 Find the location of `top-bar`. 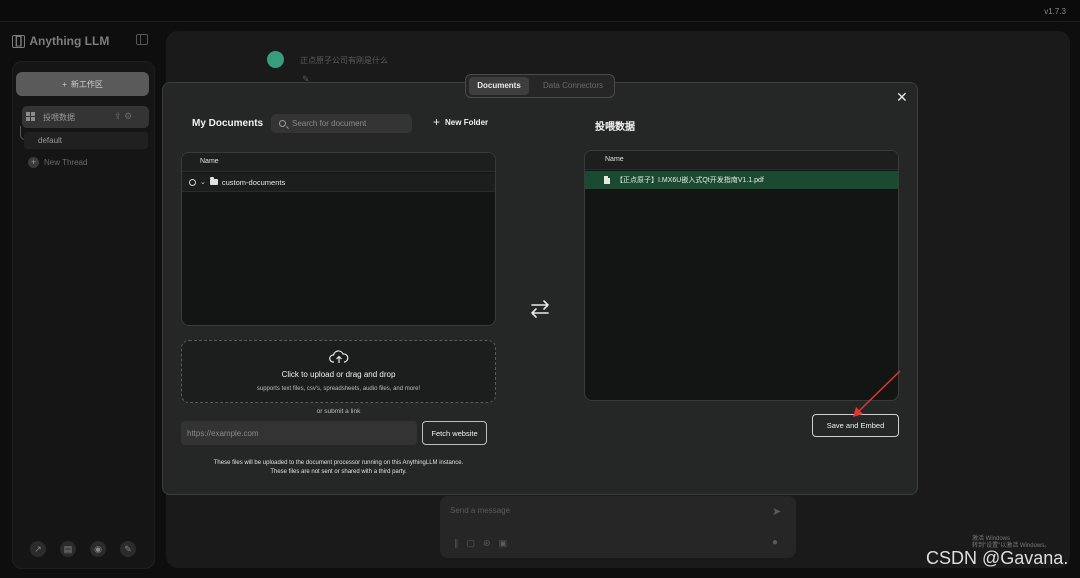

top-bar is located at coordinates (540, 11).